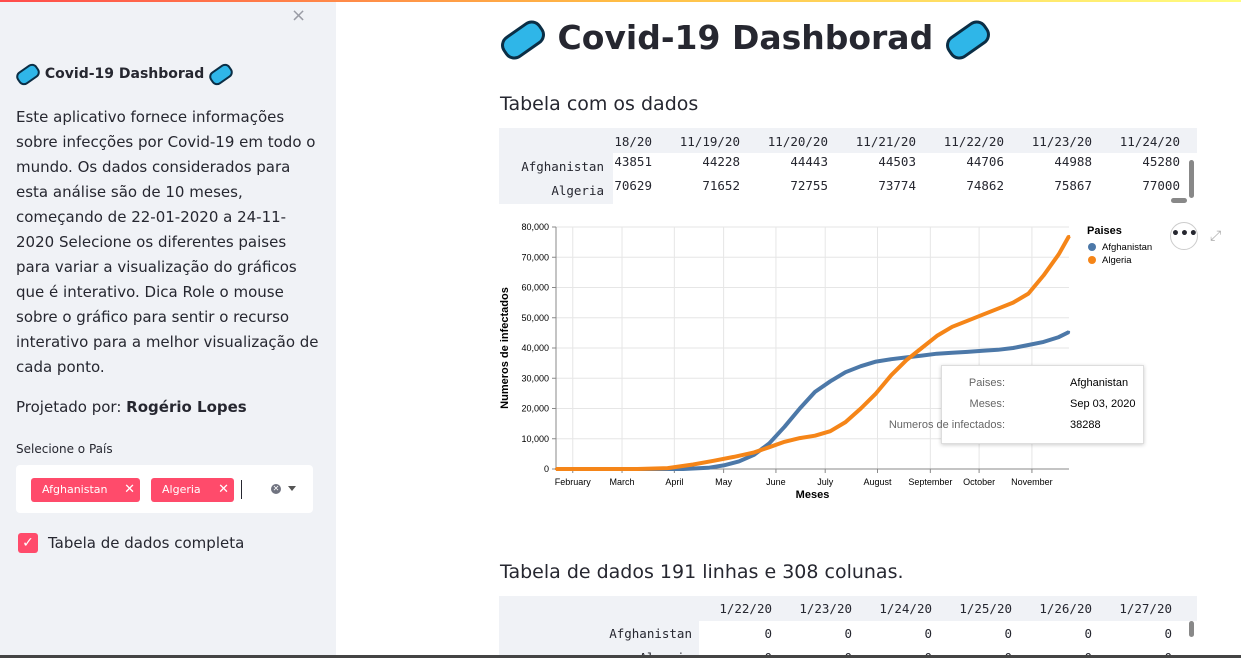 This screenshot has width=1241, height=658. Describe the element at coordinates (985, 185) in the screenshot. I see `table-cell: 74862` at that location.